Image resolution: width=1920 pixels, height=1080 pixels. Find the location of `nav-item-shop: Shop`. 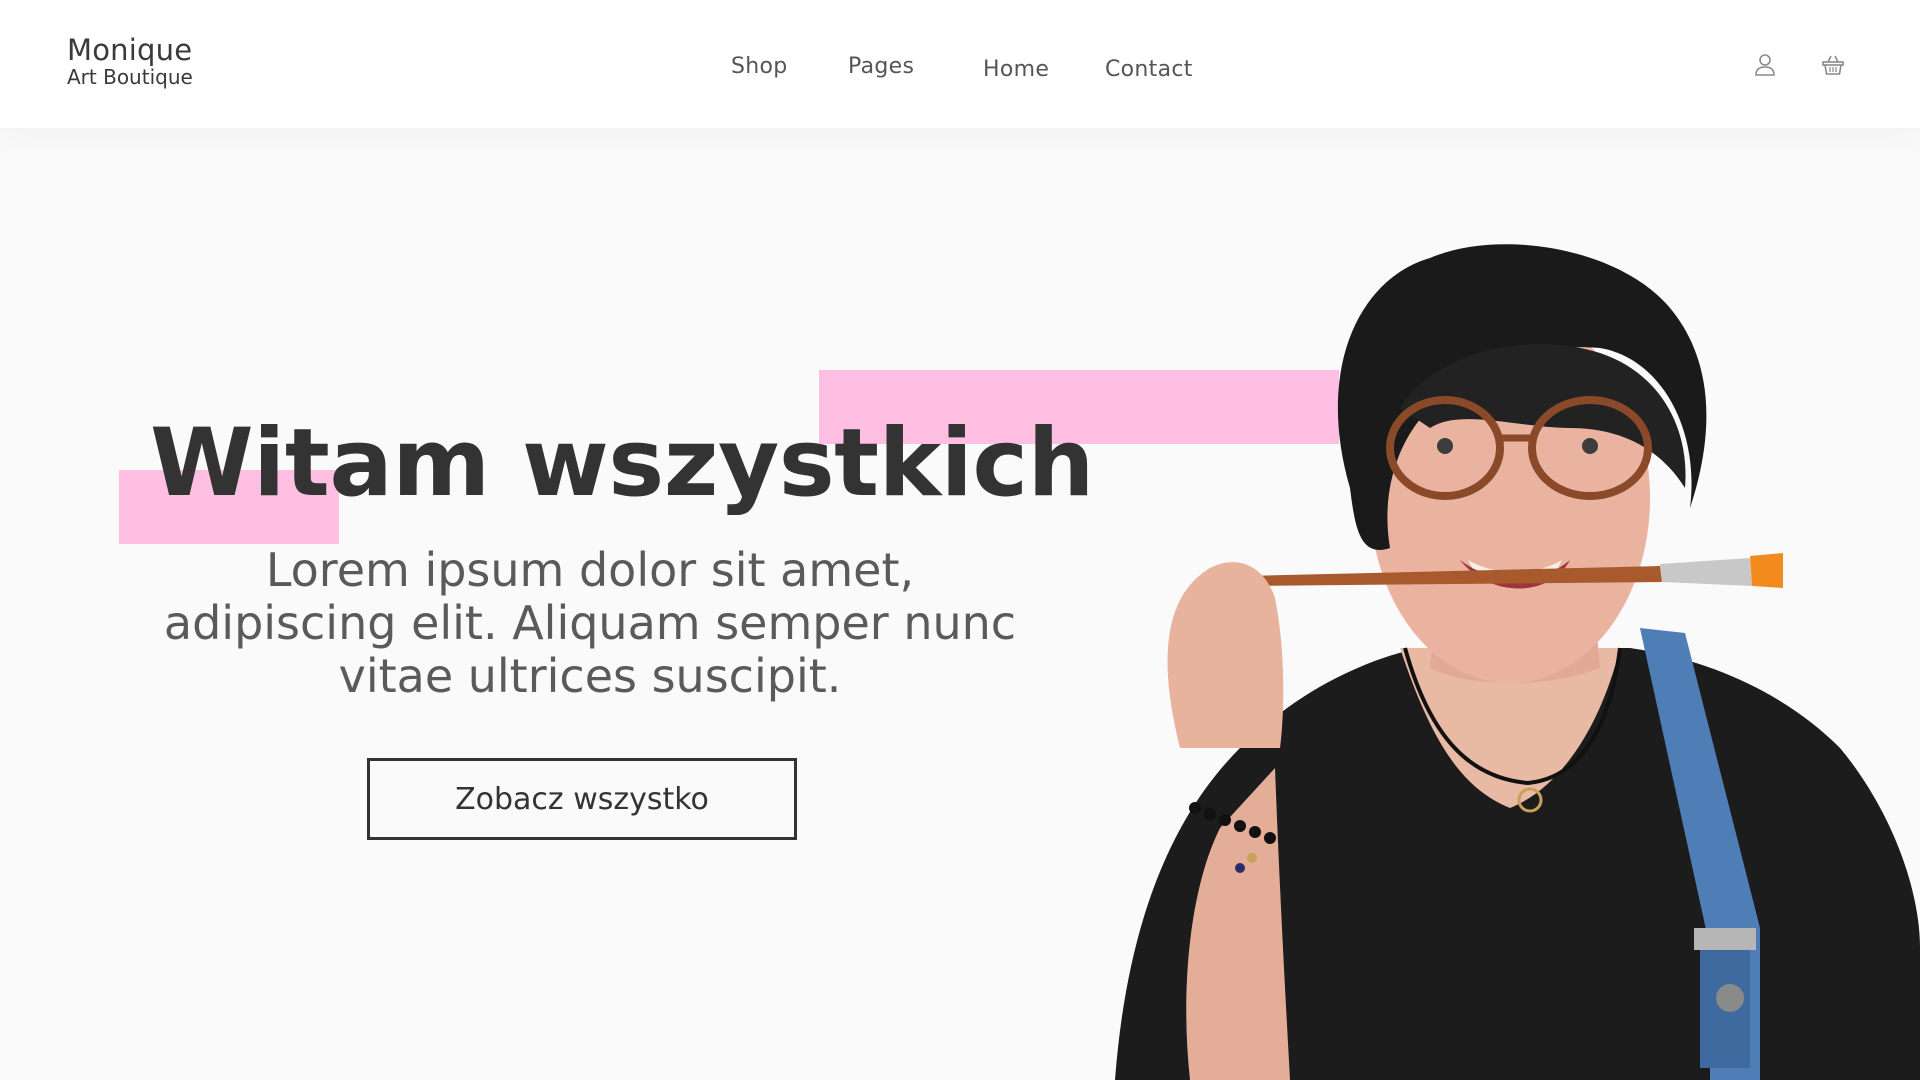

nav-item-shop: Shop is located at coordinates (759, 66).